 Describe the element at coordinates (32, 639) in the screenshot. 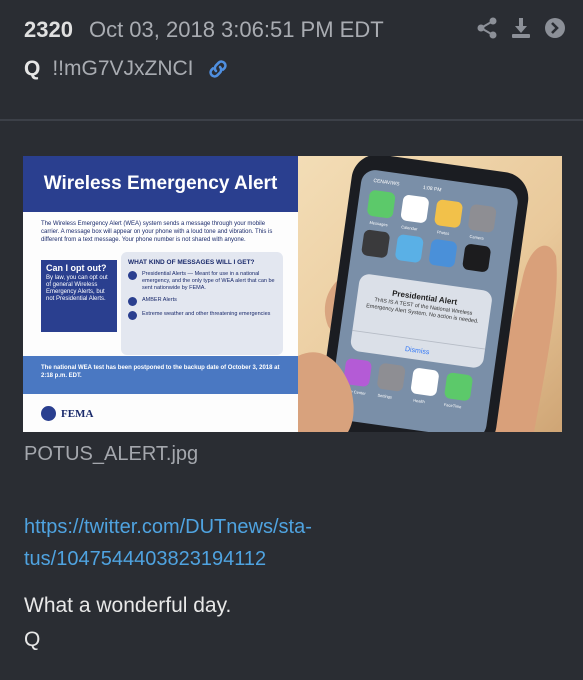

I see `message-signature: Q` at that location.